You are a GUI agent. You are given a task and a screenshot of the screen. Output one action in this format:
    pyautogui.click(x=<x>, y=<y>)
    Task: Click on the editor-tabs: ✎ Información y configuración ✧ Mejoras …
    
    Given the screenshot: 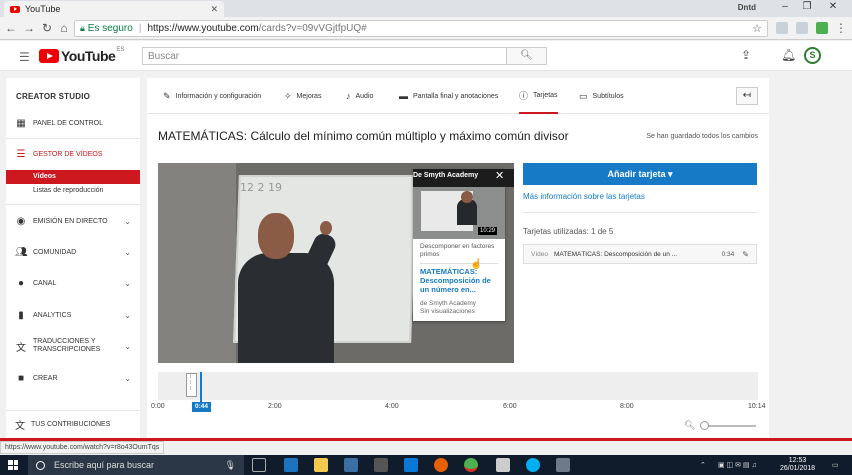 What is the action you would take?
    pyautogui.click(x=458, y=96)
    